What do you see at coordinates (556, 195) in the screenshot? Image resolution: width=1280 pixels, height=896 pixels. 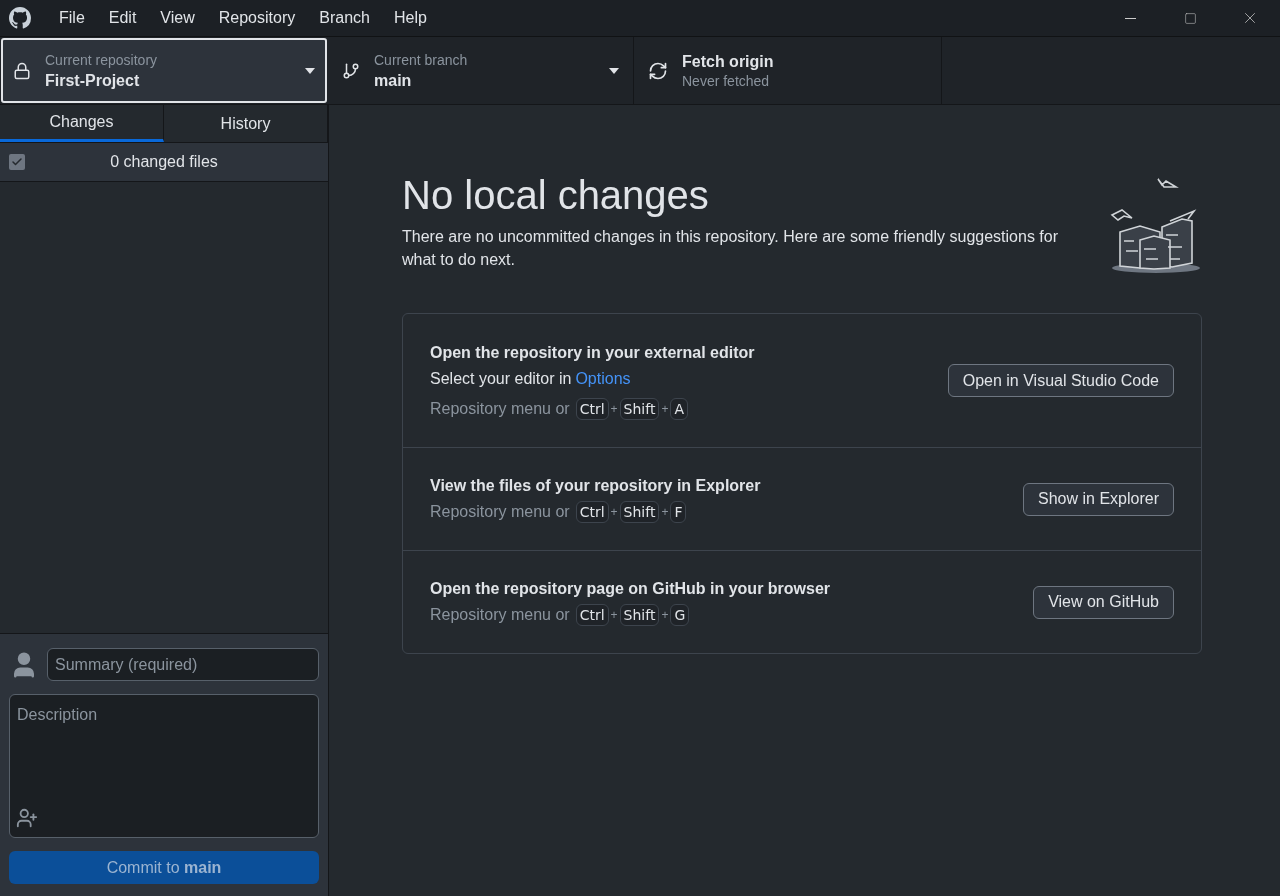 I see `empty-state-heading: No local changes` at bounding box center [556, 195].